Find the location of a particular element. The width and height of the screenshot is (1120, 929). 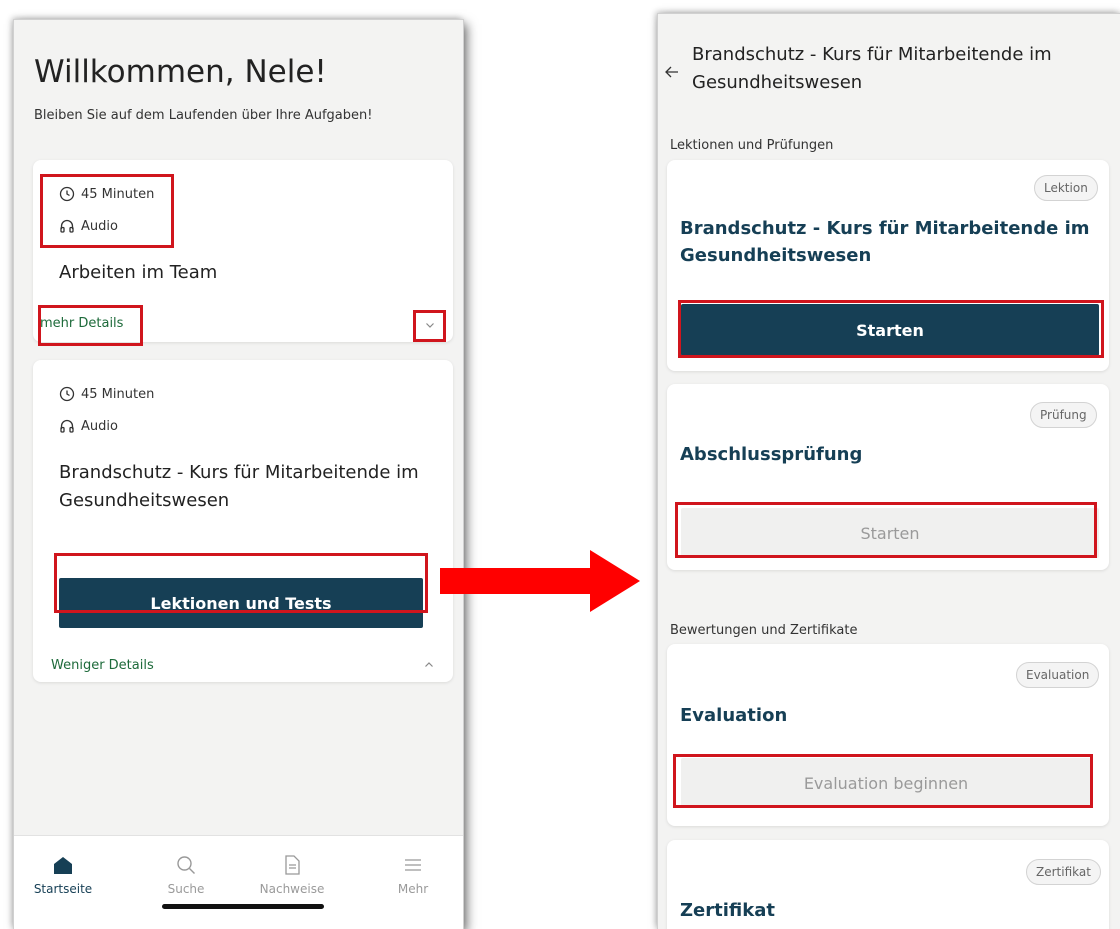

search-icon is located at coordinates (186, 865).